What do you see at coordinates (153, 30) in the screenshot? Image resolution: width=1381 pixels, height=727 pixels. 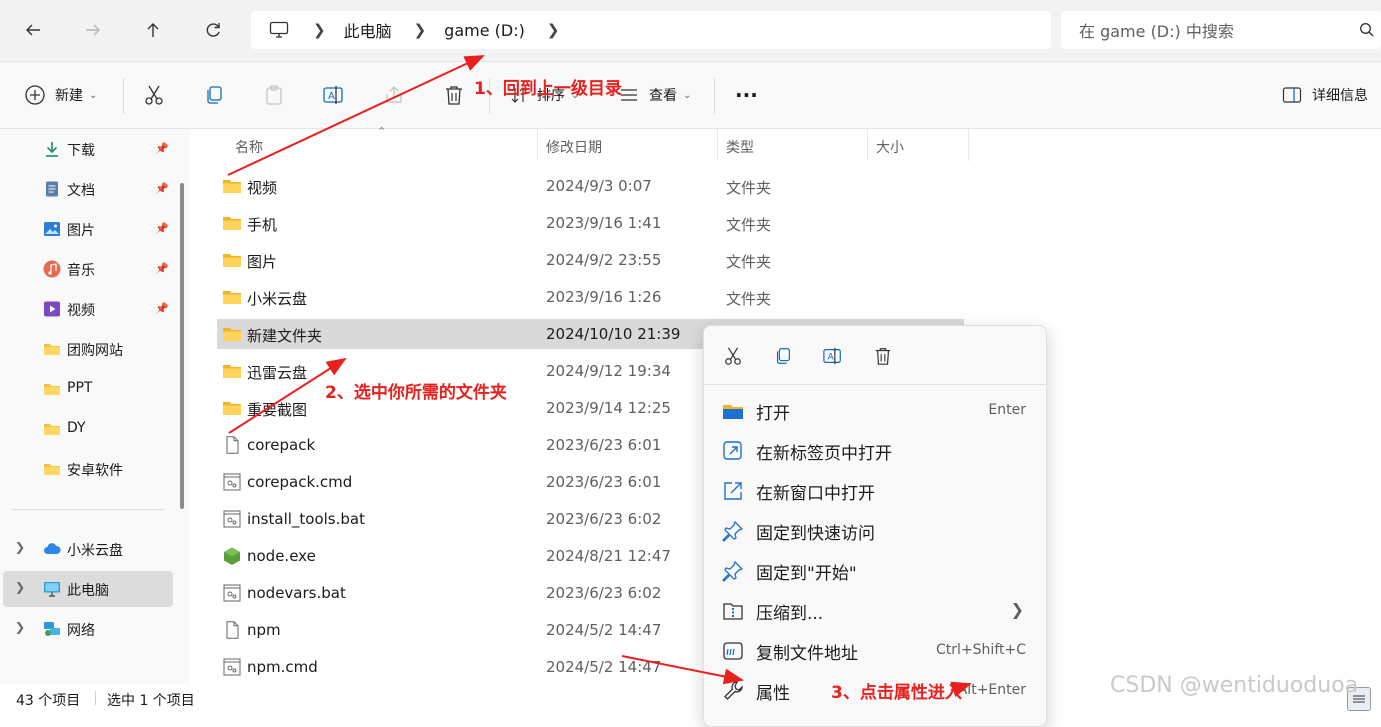 I see `up-button` at bounding box center [153, 30].